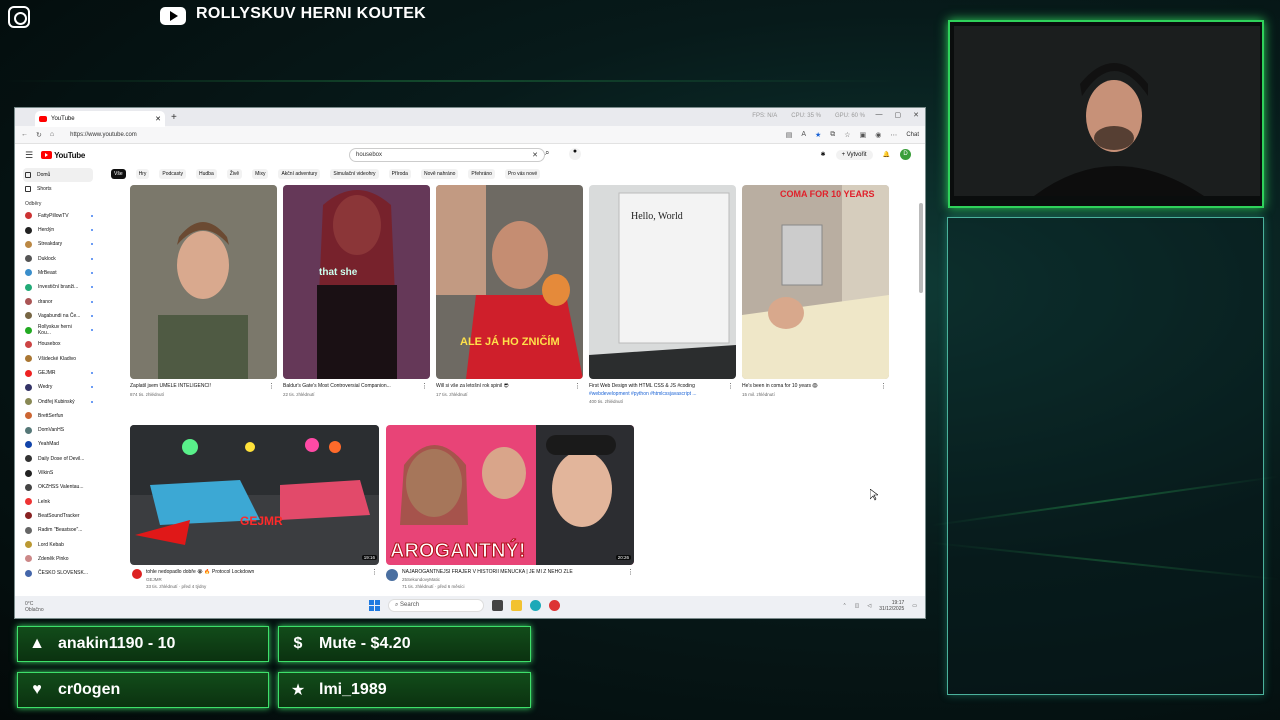 The width and height of the screenshot is (1280, 720). Describe the element at coordinates (447, 155) in the screenshot. I see `search-input: housebox ✕` at that location.